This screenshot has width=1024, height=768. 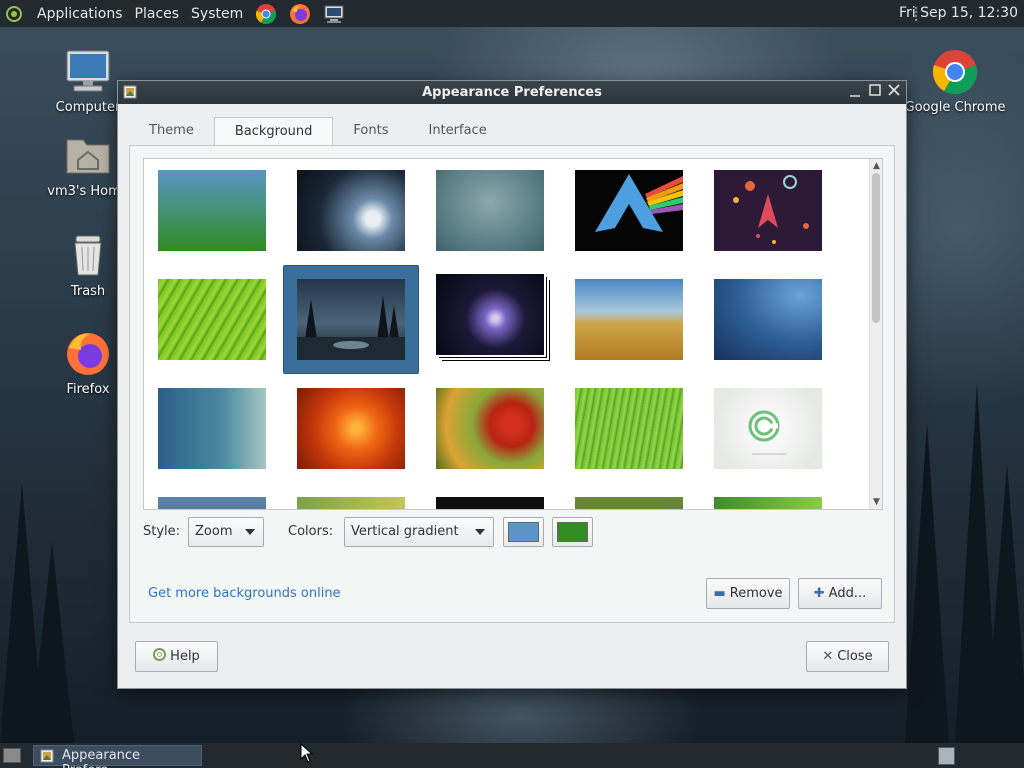 I want to click on maximize-button, so click(x=875, y=92).